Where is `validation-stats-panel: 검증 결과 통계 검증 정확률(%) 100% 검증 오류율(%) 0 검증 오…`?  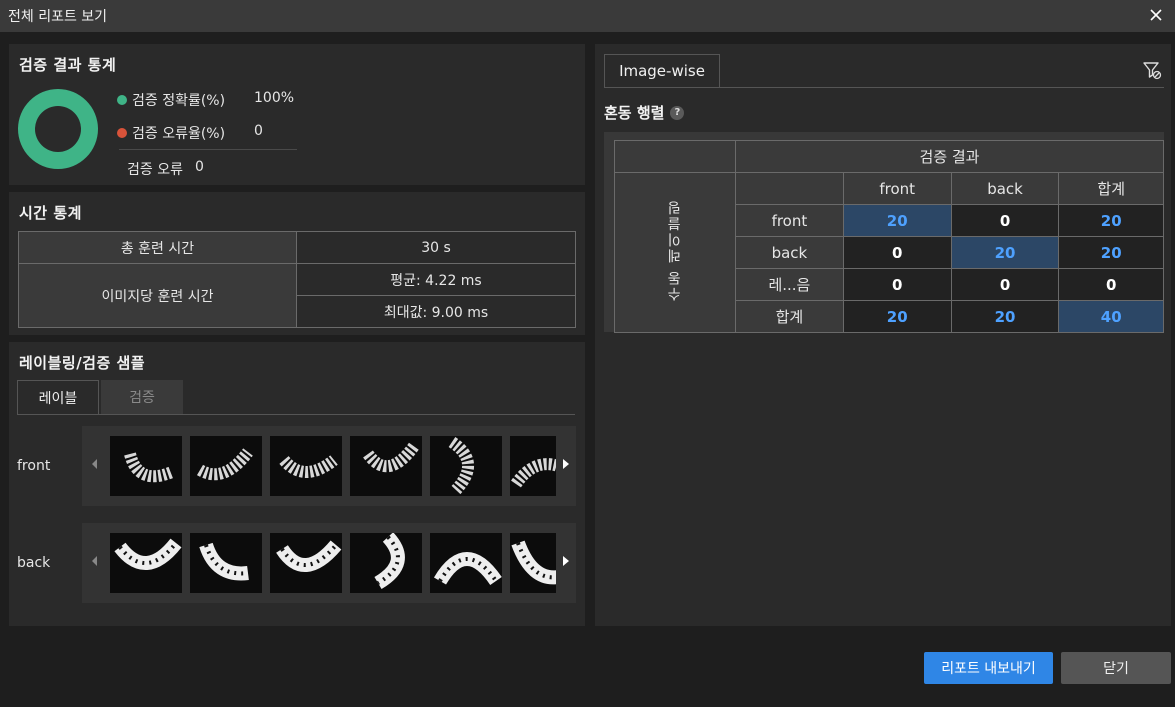
validation-stats-panel: 검증 결과 통계 검증 정확률(%) 100% 검증 오류율(%) 0 검증 오… is located at coordinates (297, 114).